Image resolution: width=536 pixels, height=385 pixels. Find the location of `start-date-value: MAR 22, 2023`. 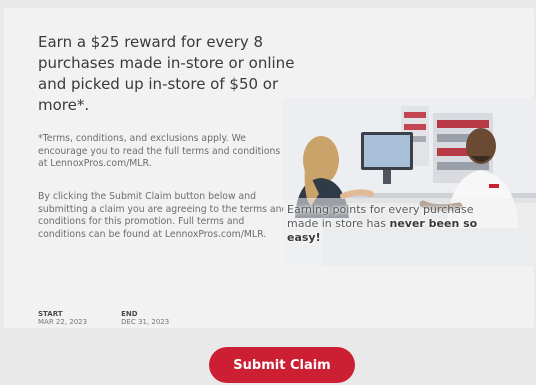

start-date-value: MAR 22, 2023 is located at coordinates (63, 322).